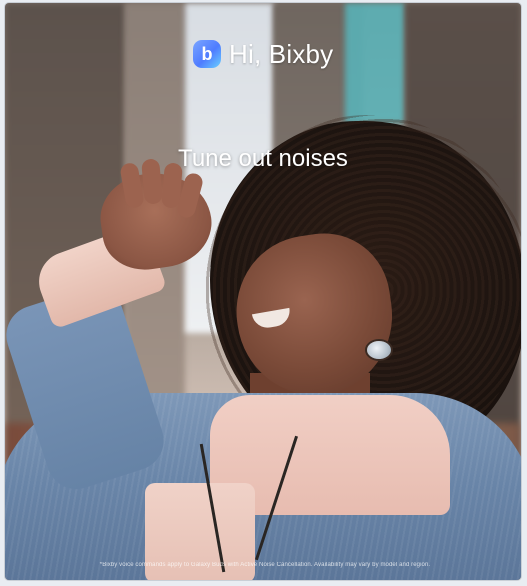 Image resolution: width=527 pixels, height=586 pixels. I want to click on headline: Tune out noises, so click(263, 158).